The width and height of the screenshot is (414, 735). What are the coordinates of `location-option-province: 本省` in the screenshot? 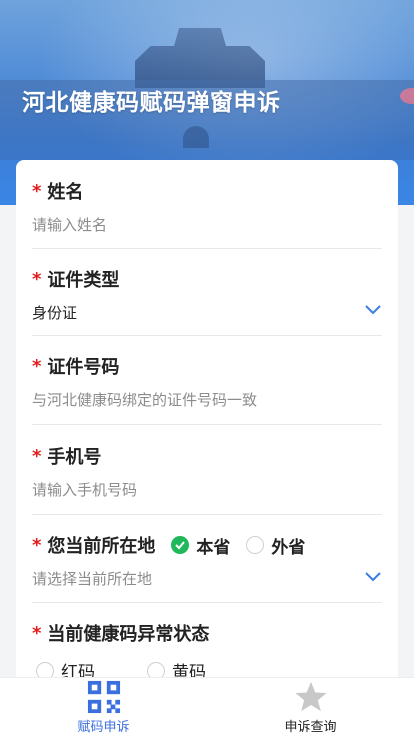 It's located at (200, 545).